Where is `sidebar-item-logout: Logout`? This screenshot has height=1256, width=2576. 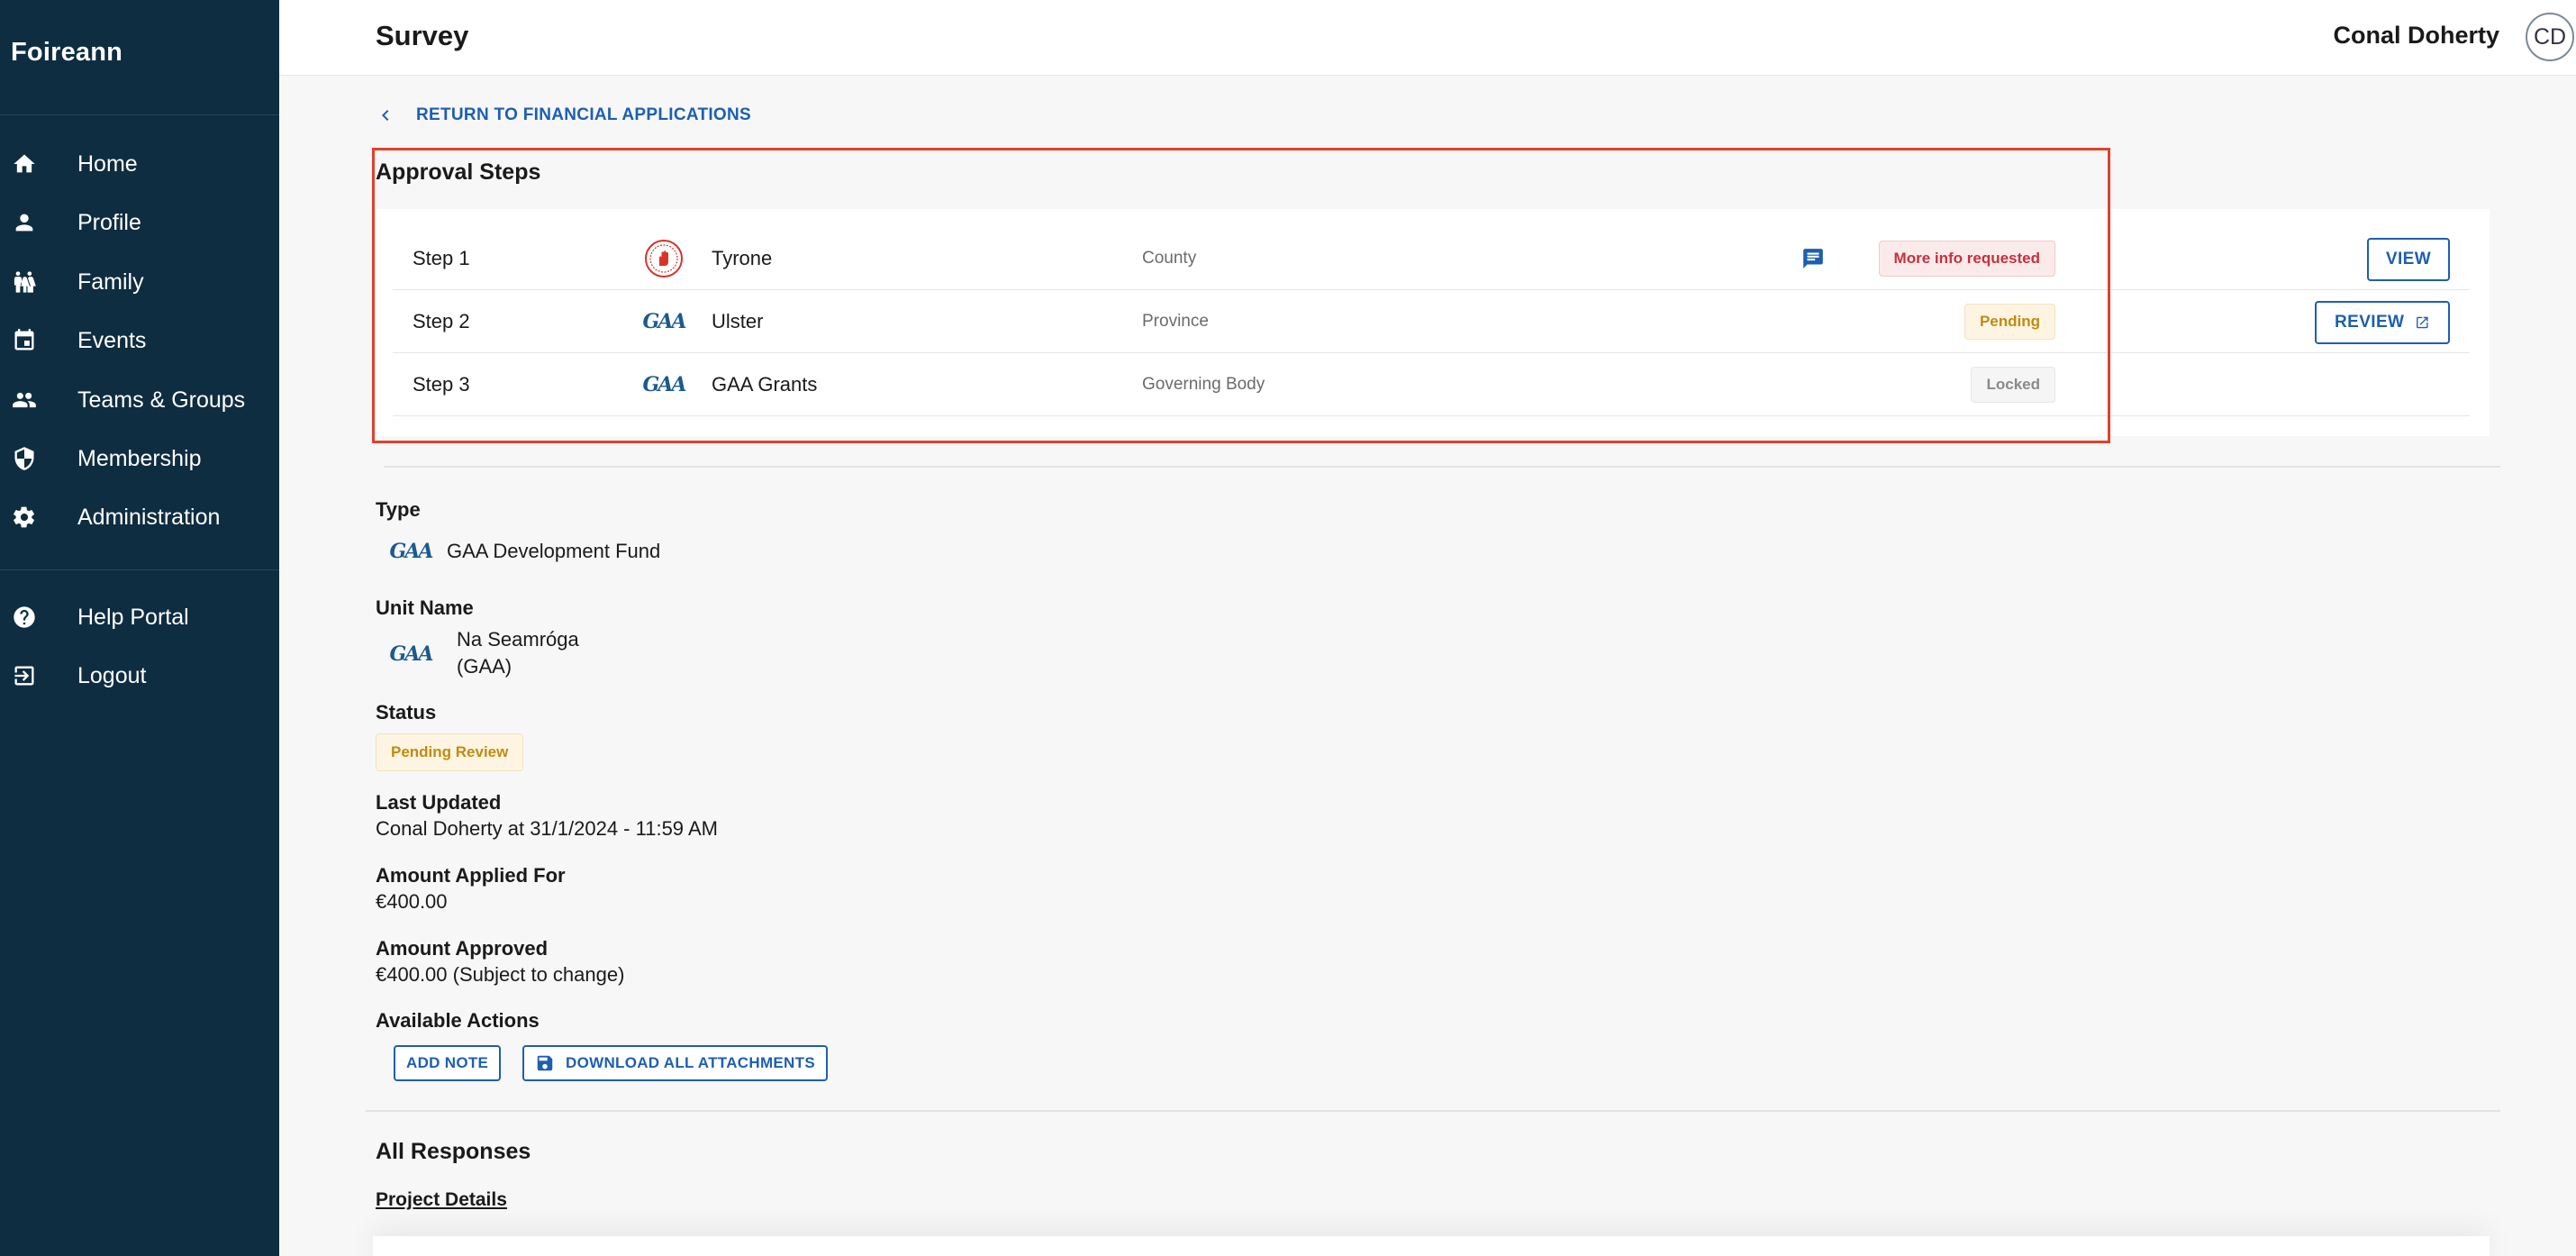
sidebar-item-logout: Logout is located at coordinates (139, 676).